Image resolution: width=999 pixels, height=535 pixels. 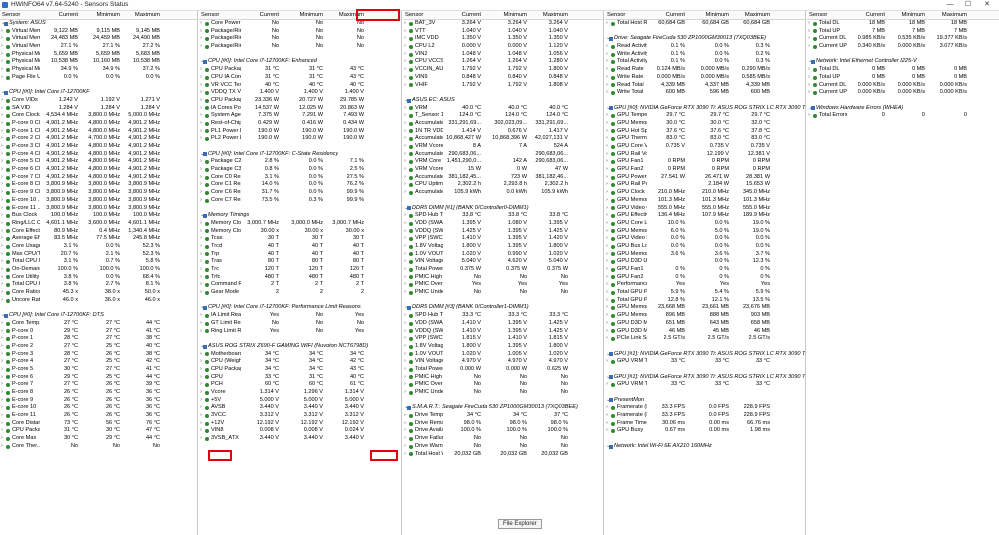 I want to click on sensor-row: › Bus Clock 100.0 MHz 100.0 MHz 100.0 MHz, so click(x=98, y=216).